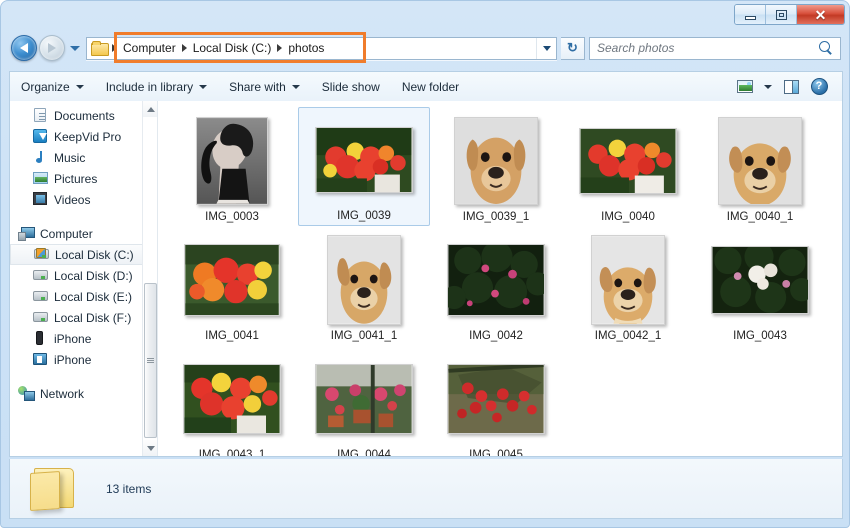 Image resolution: width=850 pixels, height=528 pixels. I want to click on preview-pane-button, so click(791, 87).